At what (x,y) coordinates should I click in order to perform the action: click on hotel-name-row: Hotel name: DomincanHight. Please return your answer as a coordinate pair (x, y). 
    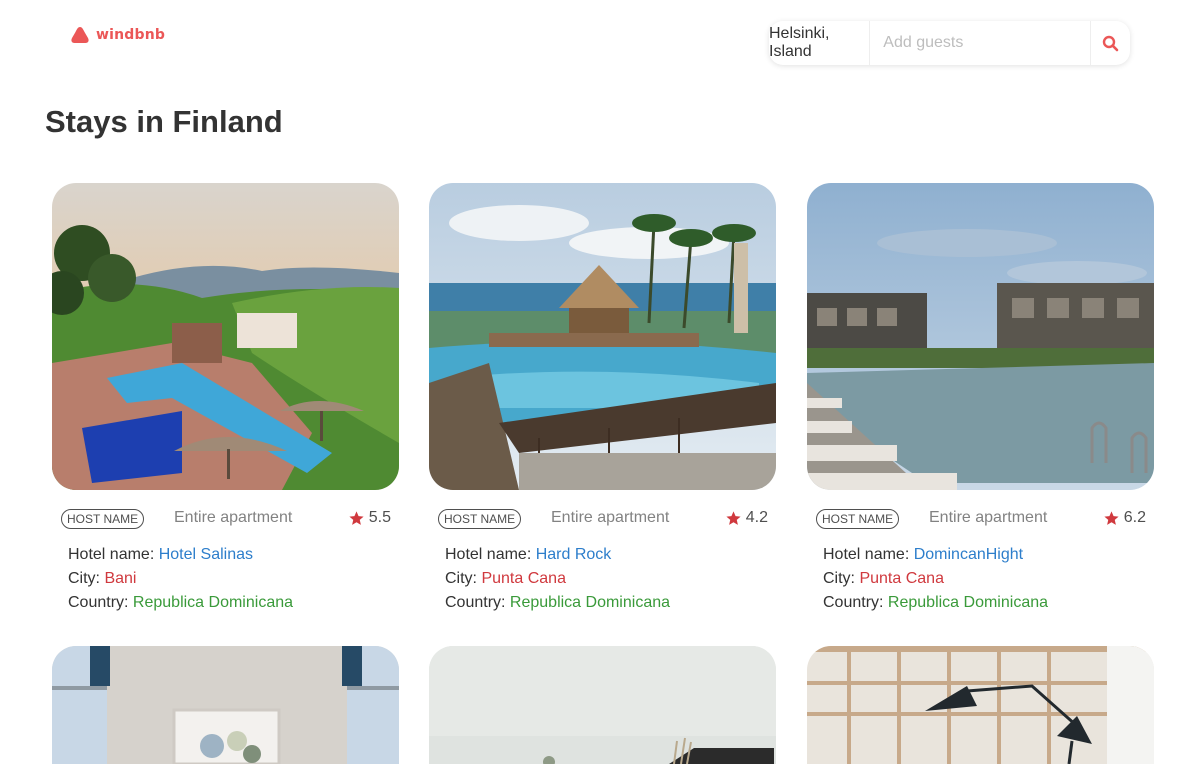
    Looking at the image, I should click on (935, 555).